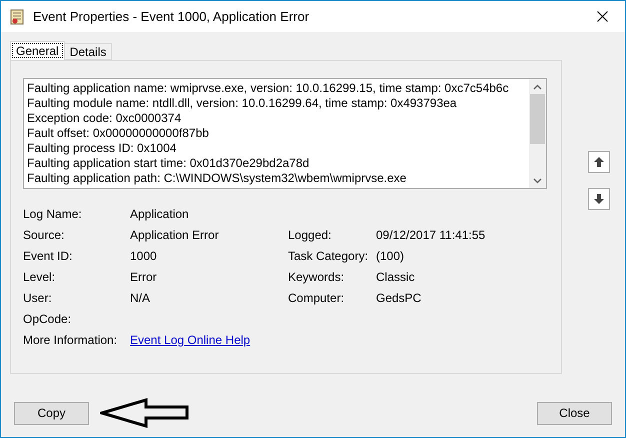  I want to click on field-label: Level:, so click(39, 277).